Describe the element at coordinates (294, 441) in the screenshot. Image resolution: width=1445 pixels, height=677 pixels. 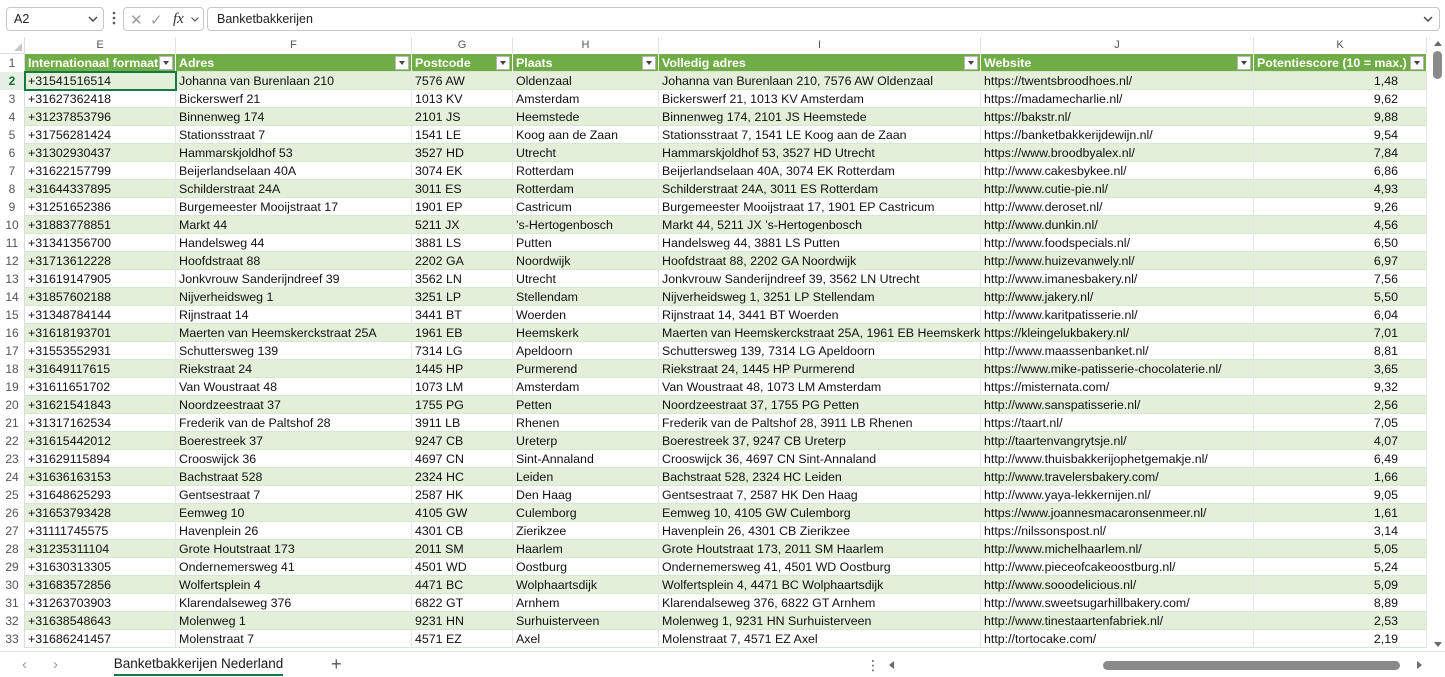
I see `table-cell: Boerestreek 37` at that location.